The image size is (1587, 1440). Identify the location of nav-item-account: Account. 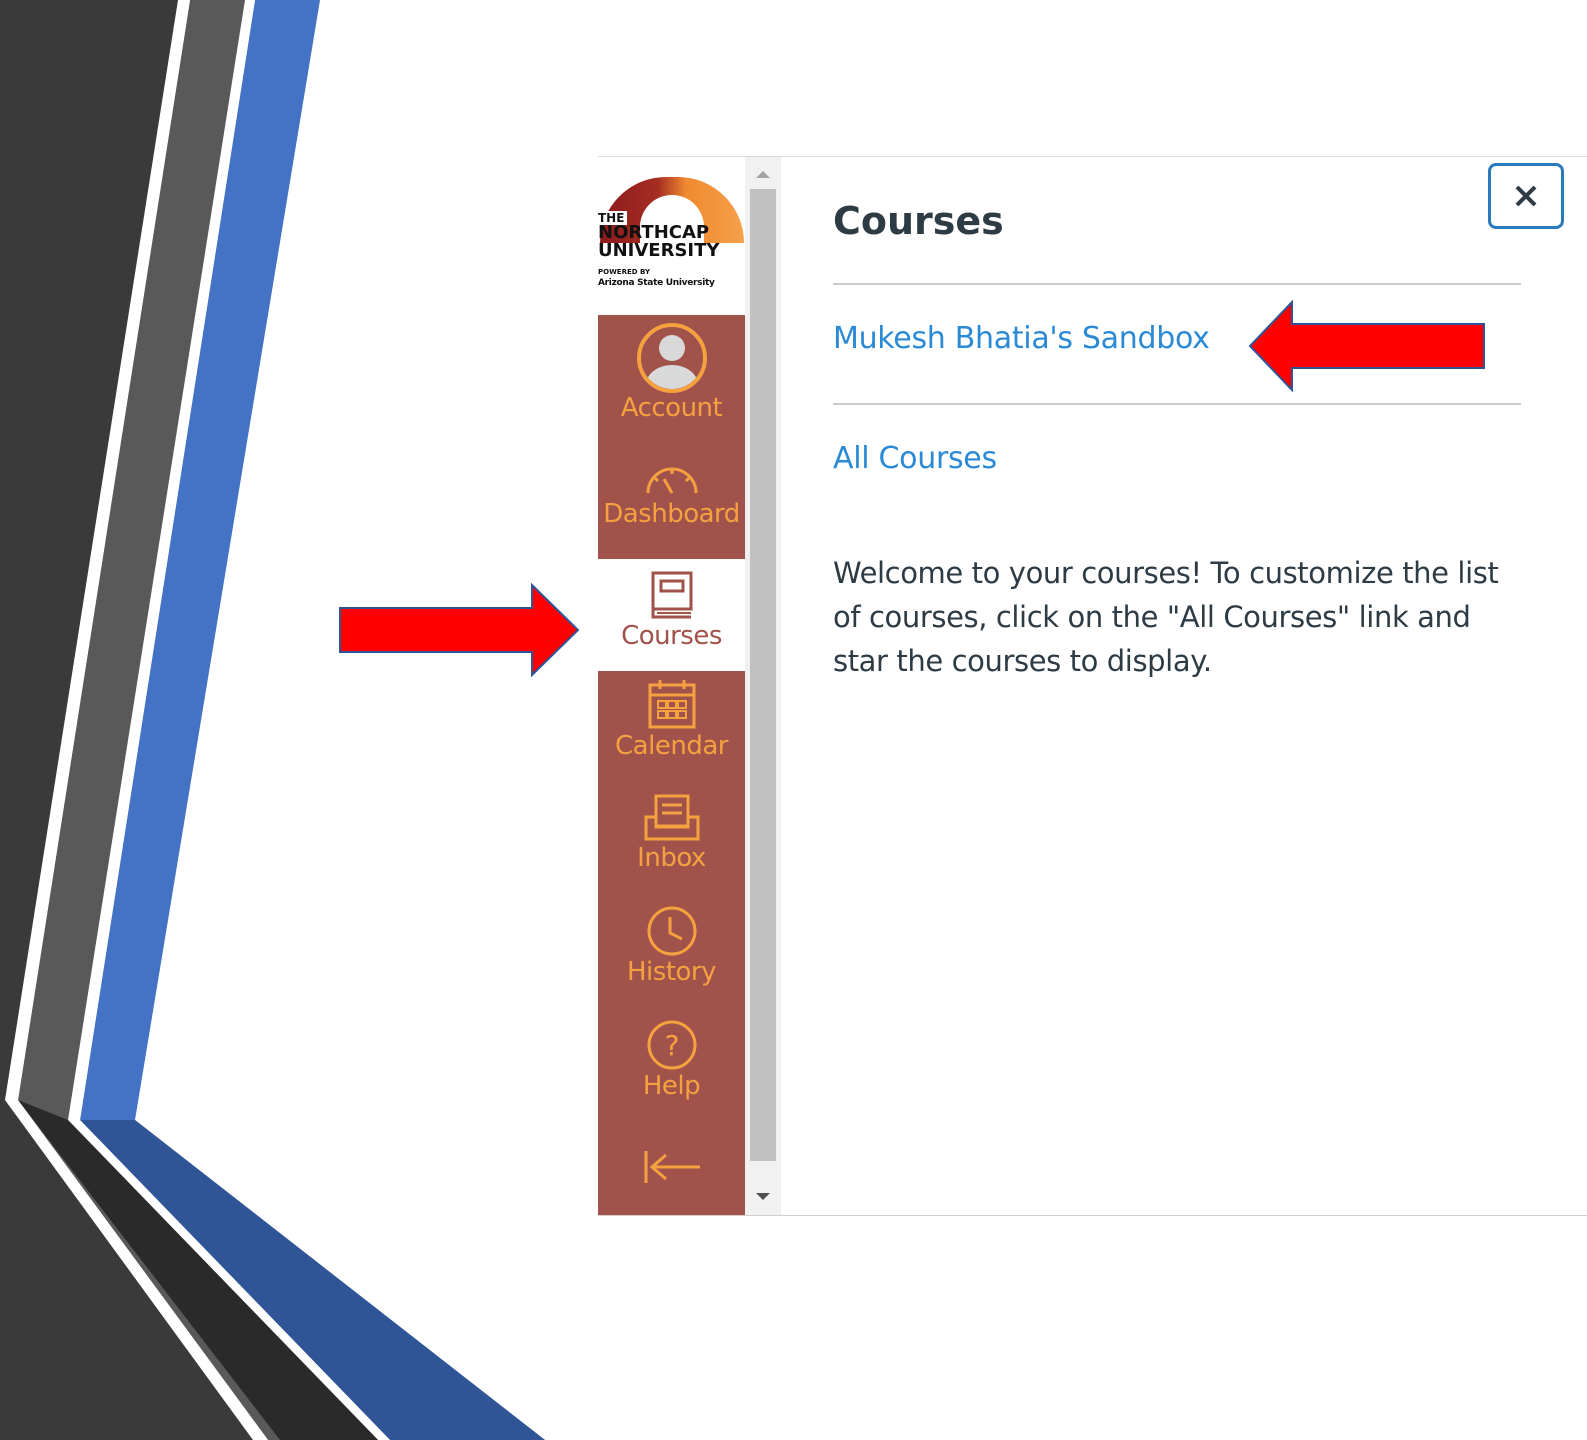
(671, 378).